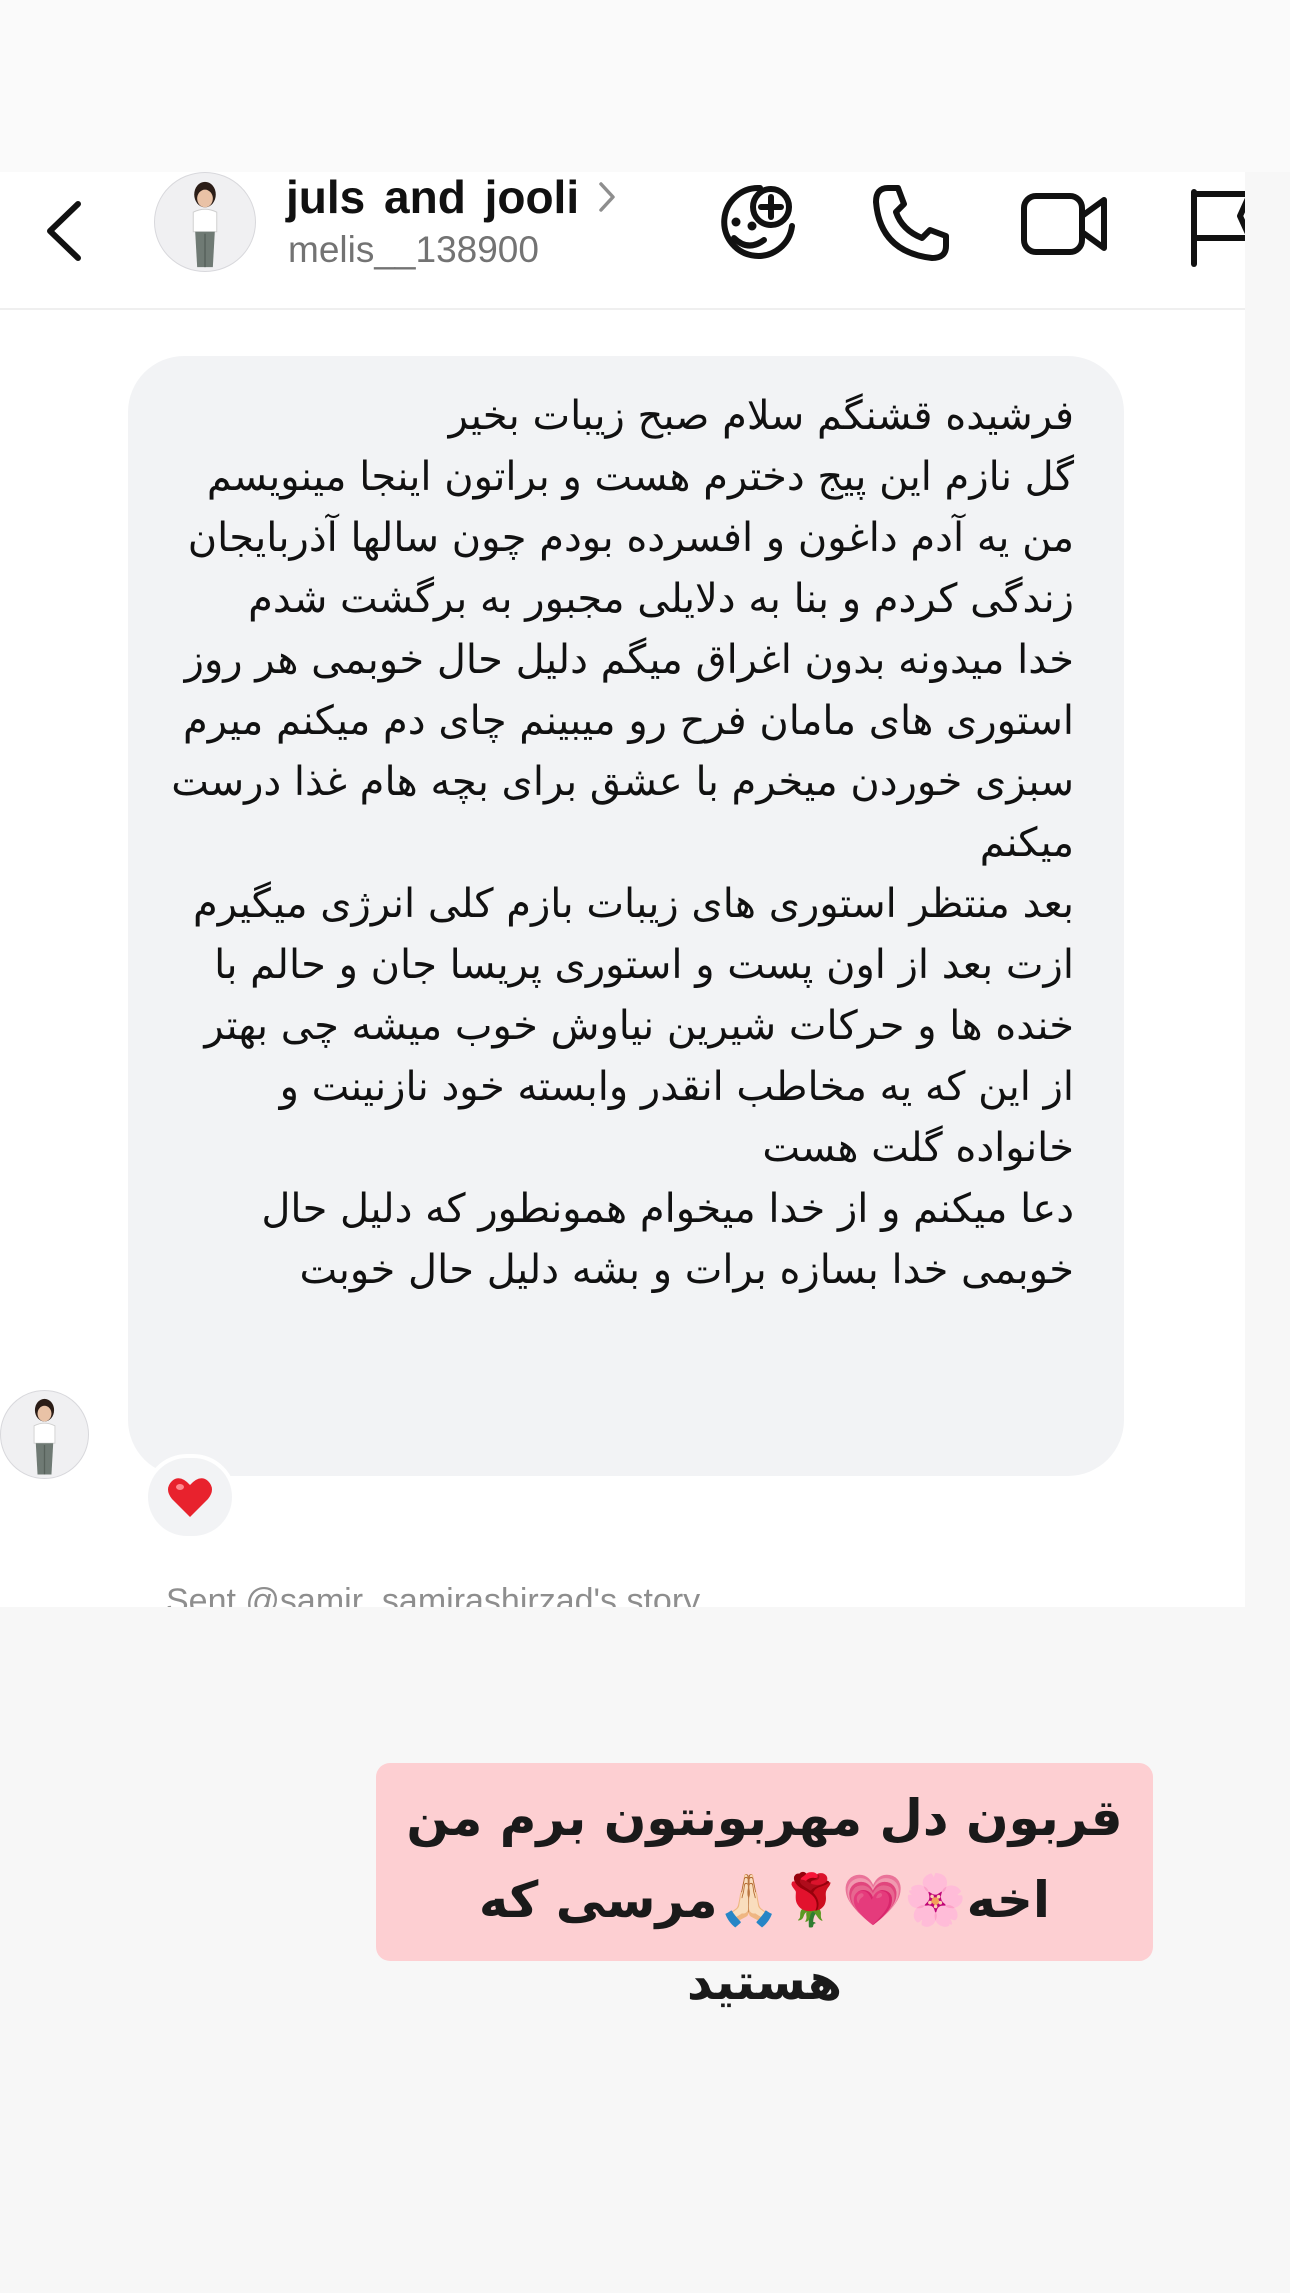 This screenshot has width=1290, height=2293. What do you see at coordinates (433, 1594) in the screenshot?
I see `shared-story-caption: Sent @samir_samirashirzad's story` at bounding box center [433, 1594].